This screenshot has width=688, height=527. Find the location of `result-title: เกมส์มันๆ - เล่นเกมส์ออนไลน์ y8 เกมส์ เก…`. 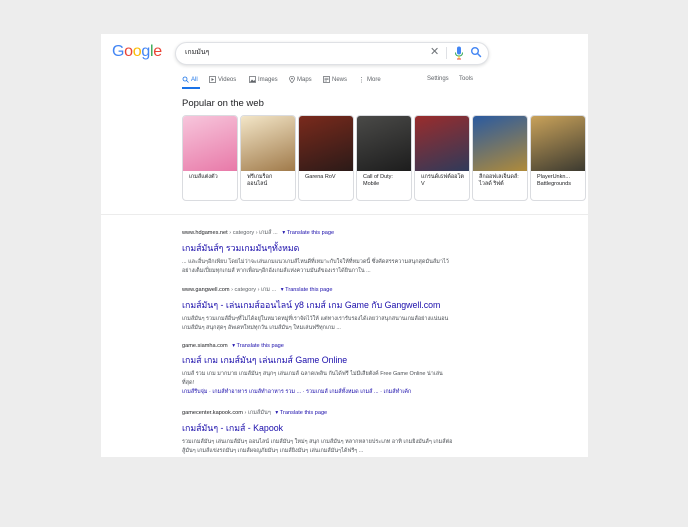

result-title: เกมส์มันๆ - เล่นเกมส์ออนไลน์ y8 เกมส์ เก… is located at coordinates (322, 305).